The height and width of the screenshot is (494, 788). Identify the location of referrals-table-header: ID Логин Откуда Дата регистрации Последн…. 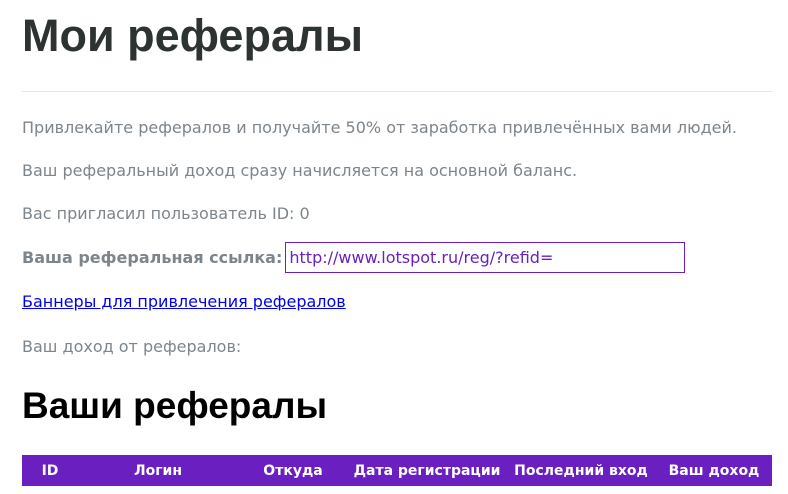
(397, 470).